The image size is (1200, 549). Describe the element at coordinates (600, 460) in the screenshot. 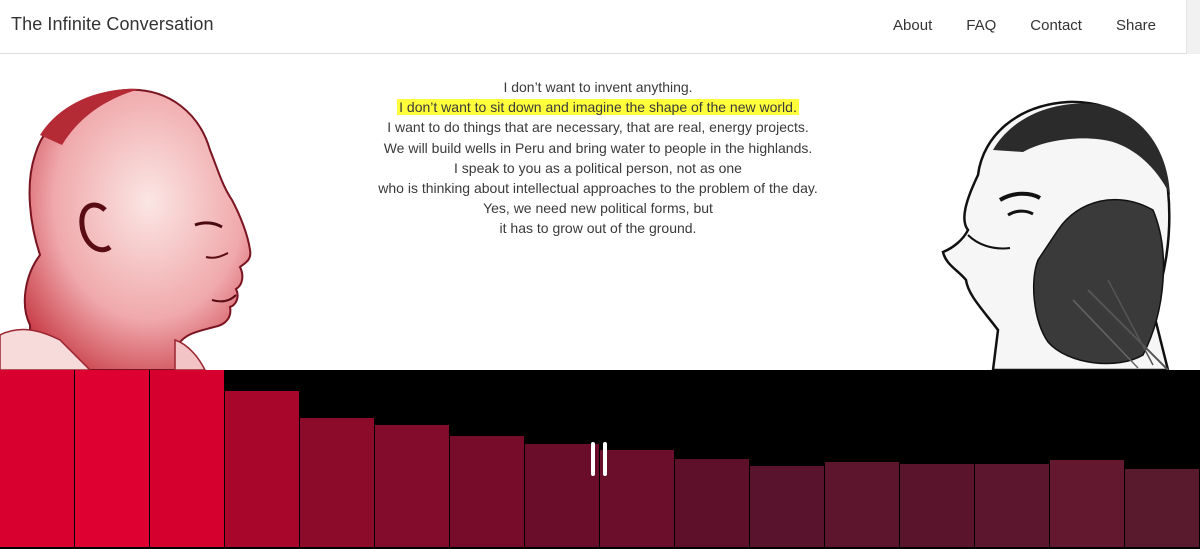

I see `pause-button` at that location.